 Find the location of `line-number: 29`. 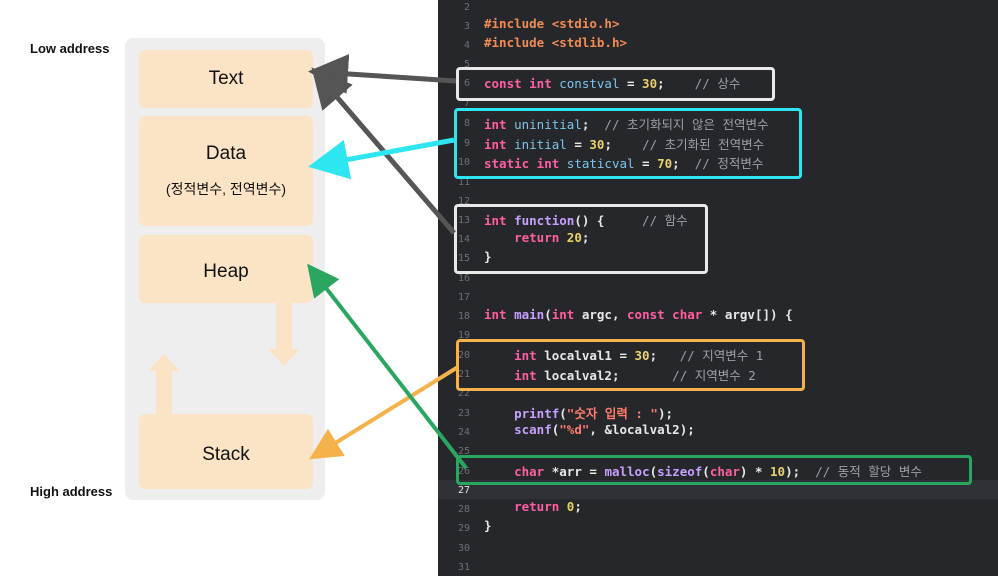

line-number: 29 is located at coordinates (463, 528).